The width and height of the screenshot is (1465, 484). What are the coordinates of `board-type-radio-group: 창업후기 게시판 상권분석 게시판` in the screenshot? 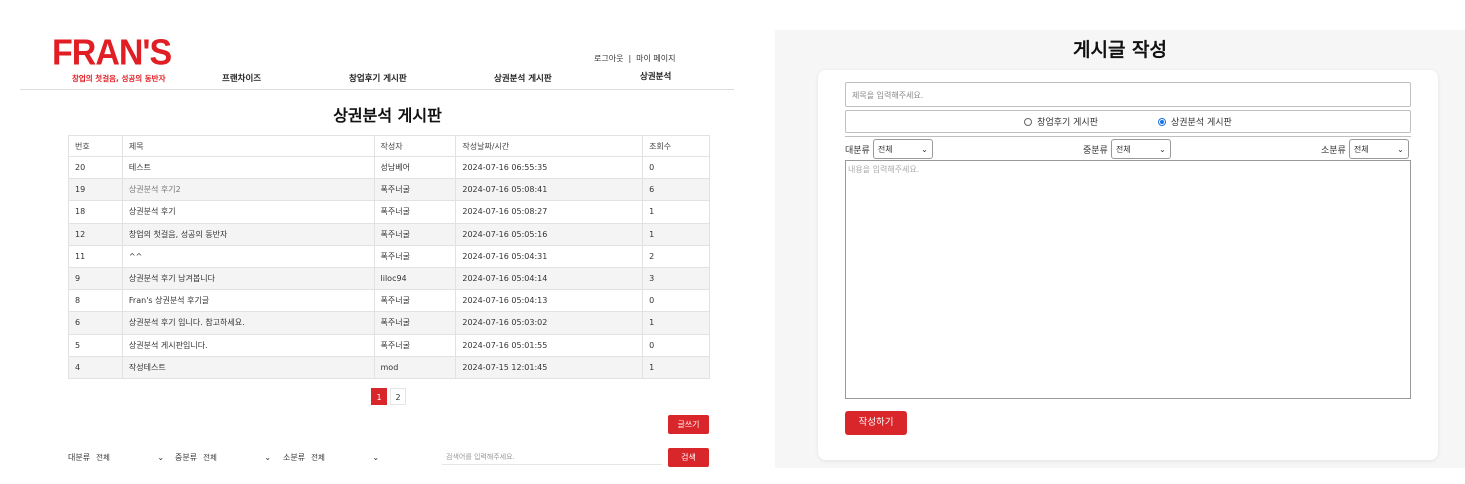 It's located at (1128, 121).